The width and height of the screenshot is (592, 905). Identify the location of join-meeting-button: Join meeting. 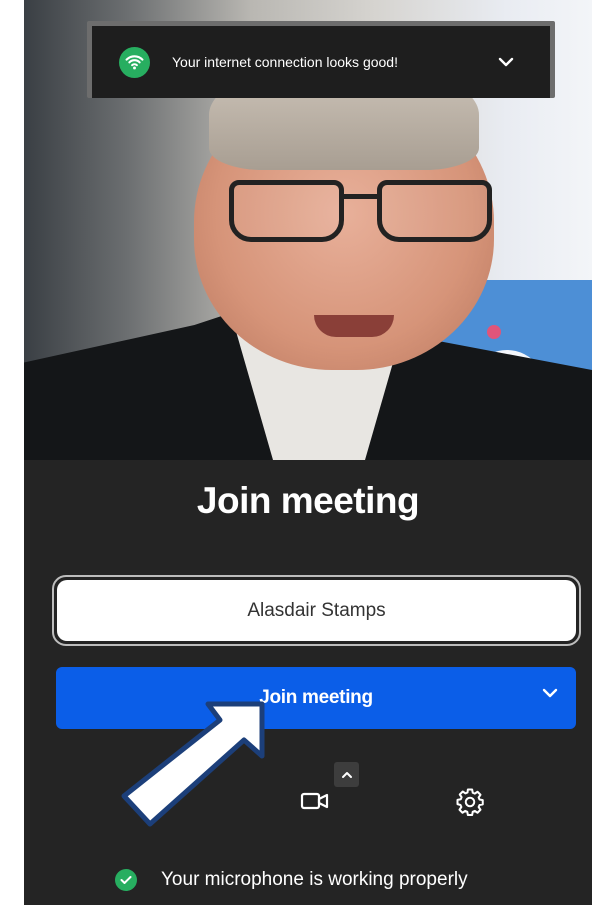
(316, 698).